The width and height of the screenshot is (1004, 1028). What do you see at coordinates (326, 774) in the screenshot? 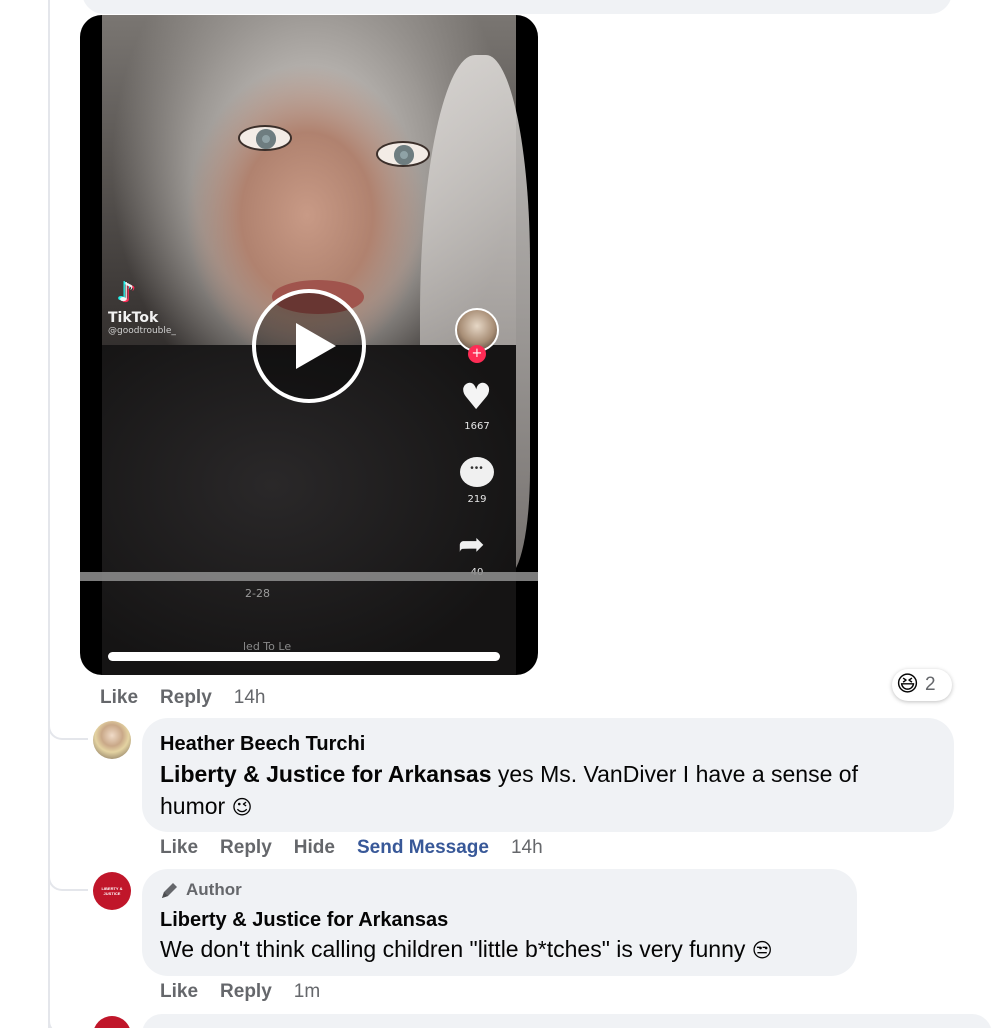
I see `mention-tag: Liberty & Justice for Arkansas` at bounding box center [326, 774].